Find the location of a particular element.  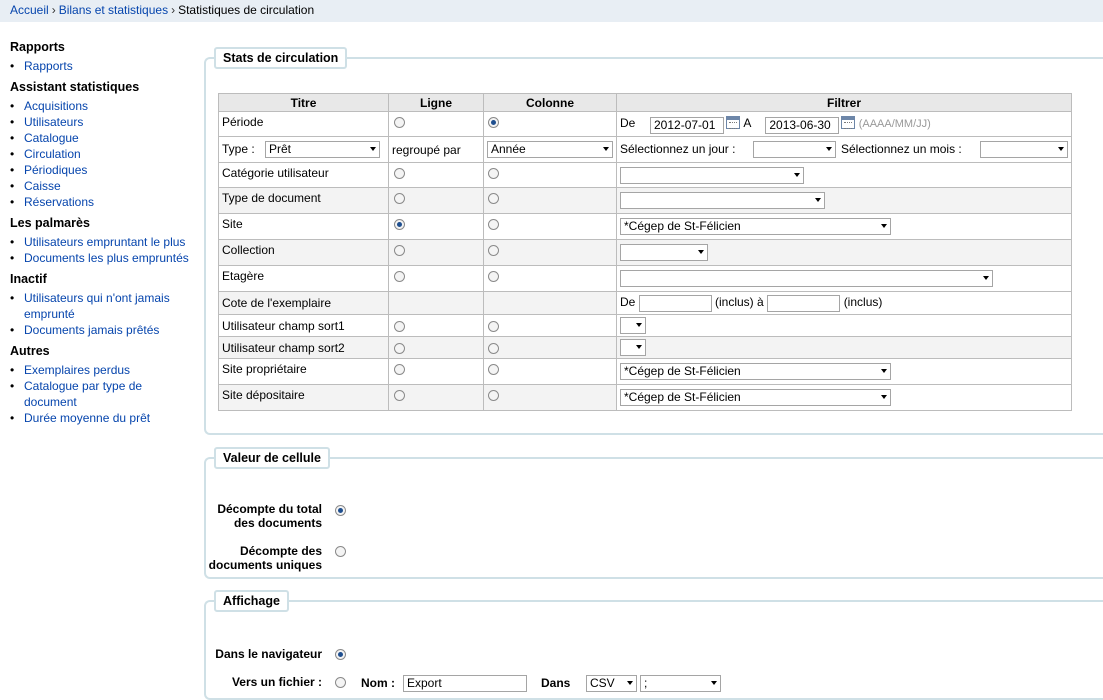

sidebar-item-never-borrowed-users: Utilisateurs qui n'ont jamais emprunté is located at coordinates (102, 306).